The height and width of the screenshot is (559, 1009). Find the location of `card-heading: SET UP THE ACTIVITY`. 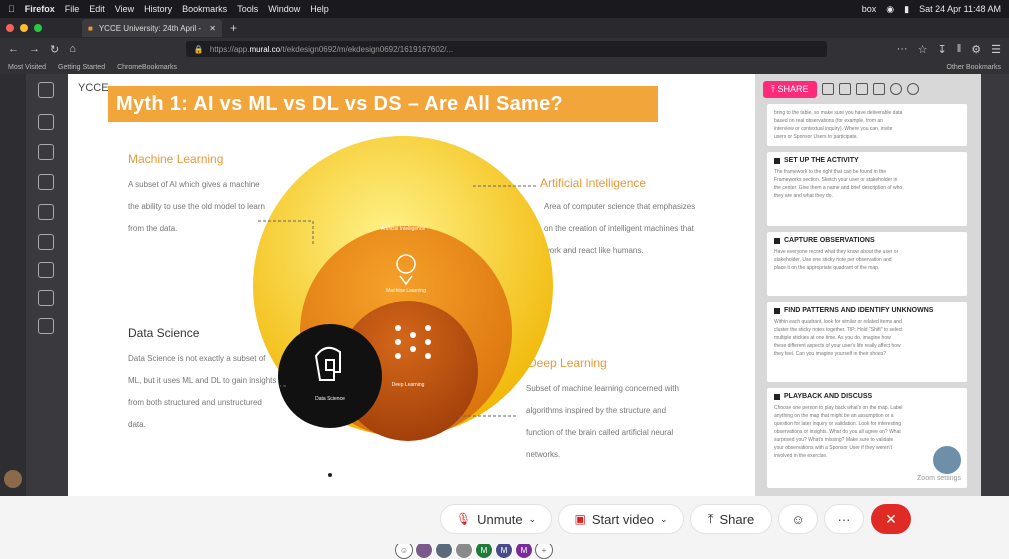

card-heading: SET UP THE ACTIVITY is located at coordinates (867, 160).